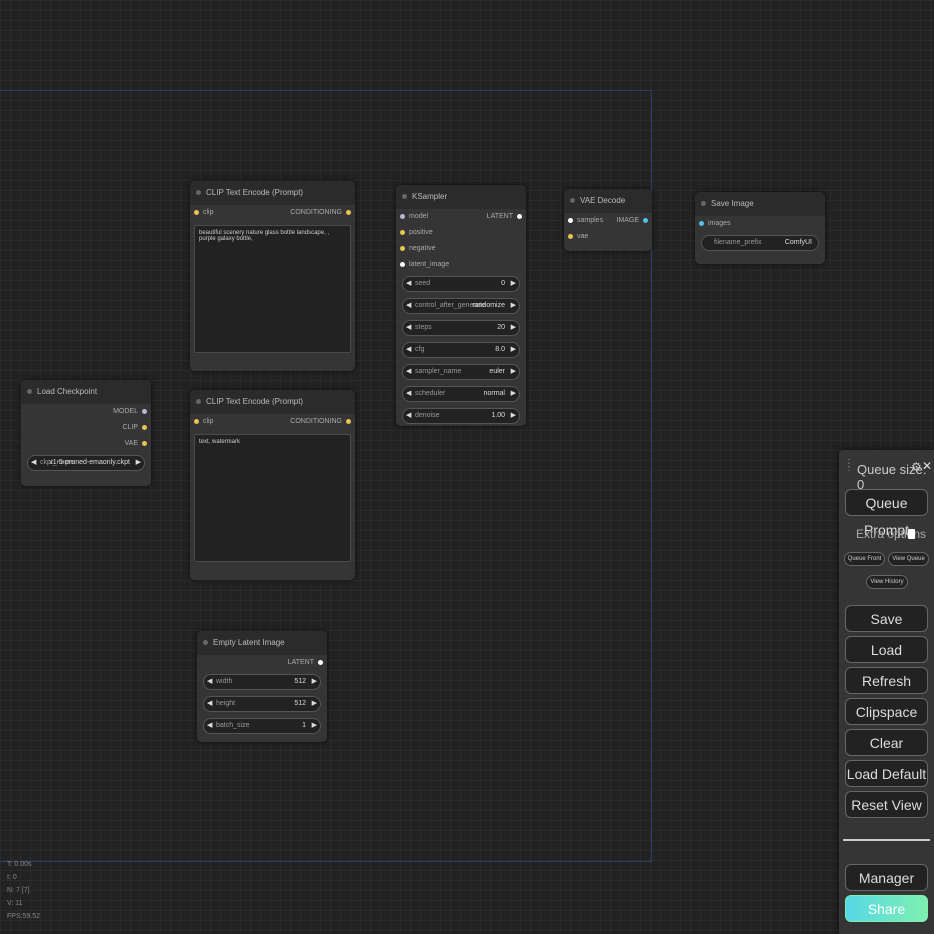  Describe the element at coordinates (886, 680) in the screenshot. I see `refresh-button: Refresh` at that location.